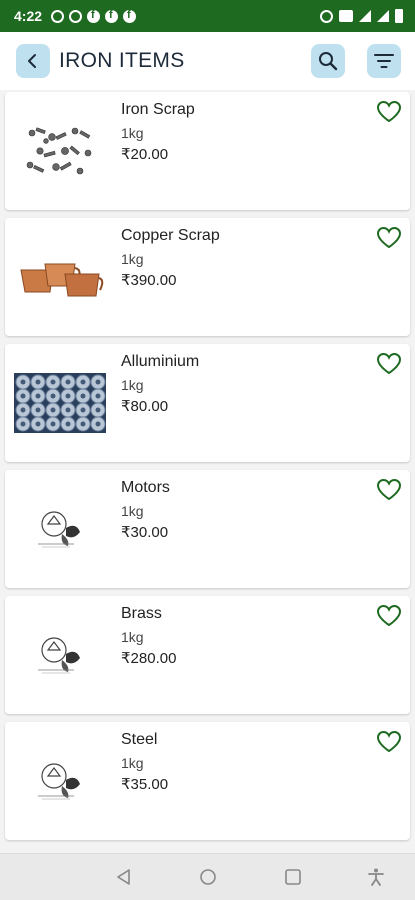  What do you see at coordinates (148, 636) in the screenshot?
I see `product-info: Brass 1kg ₹280.00` at bounding box center [148, 636].